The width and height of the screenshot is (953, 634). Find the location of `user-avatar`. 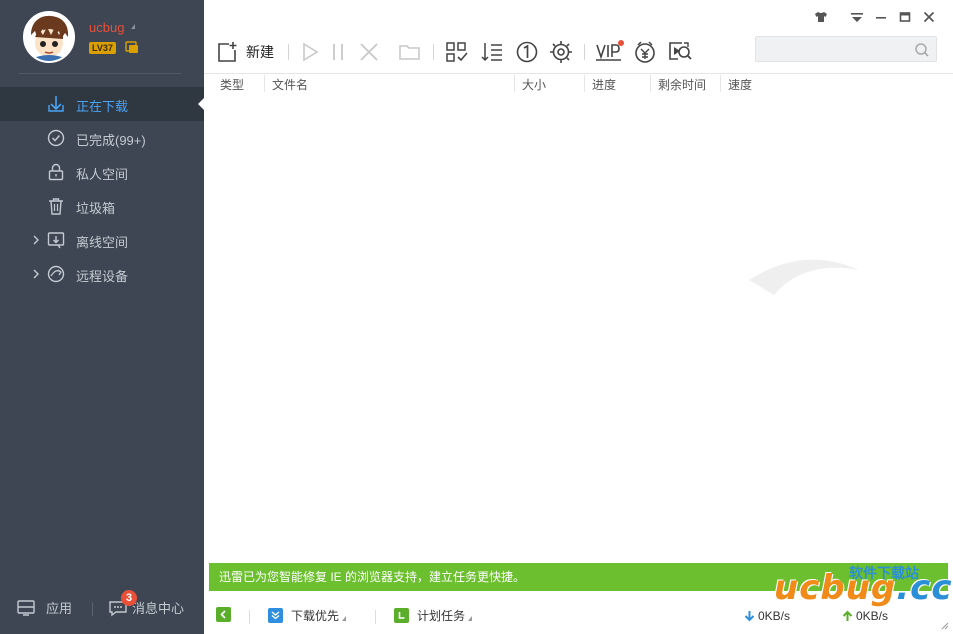

user-avatar is located at coordinates (49, 37).